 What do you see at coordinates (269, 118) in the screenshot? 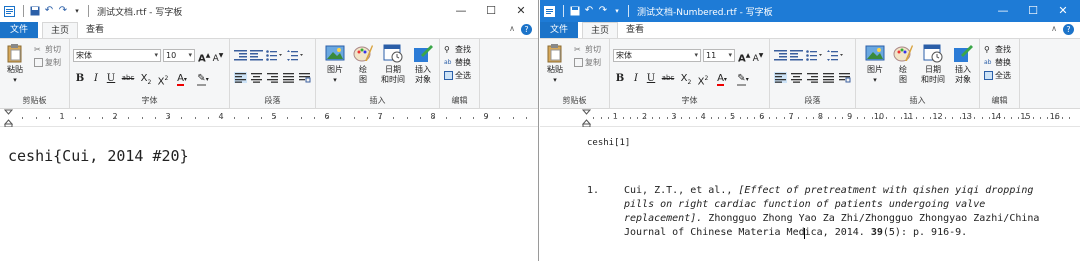
I see `ruler: 123456789` at bounding box center [269, 118].